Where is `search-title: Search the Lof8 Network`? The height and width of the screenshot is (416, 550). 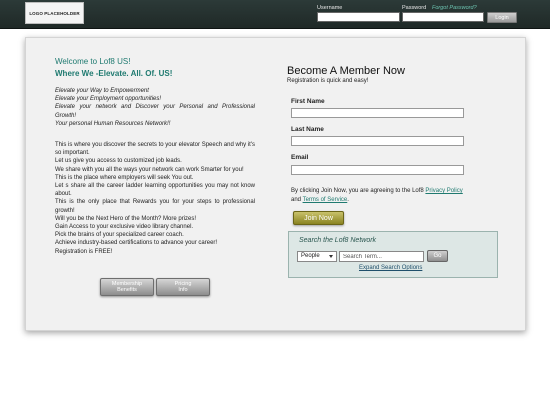
search-title: Search the Lof8 Network is located at coordinates (338, 240).